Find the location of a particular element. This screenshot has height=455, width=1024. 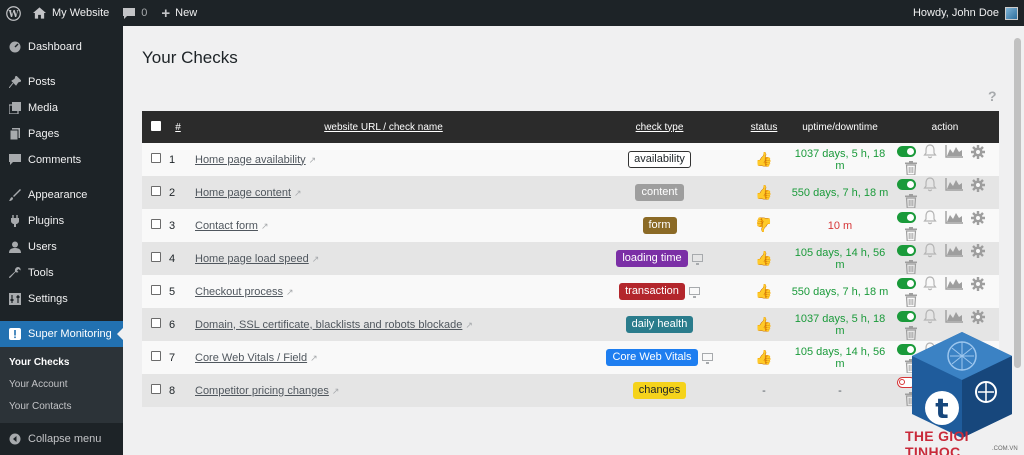

check-name-cell: Home page availability ↗ is located at coordinates (383, 159).